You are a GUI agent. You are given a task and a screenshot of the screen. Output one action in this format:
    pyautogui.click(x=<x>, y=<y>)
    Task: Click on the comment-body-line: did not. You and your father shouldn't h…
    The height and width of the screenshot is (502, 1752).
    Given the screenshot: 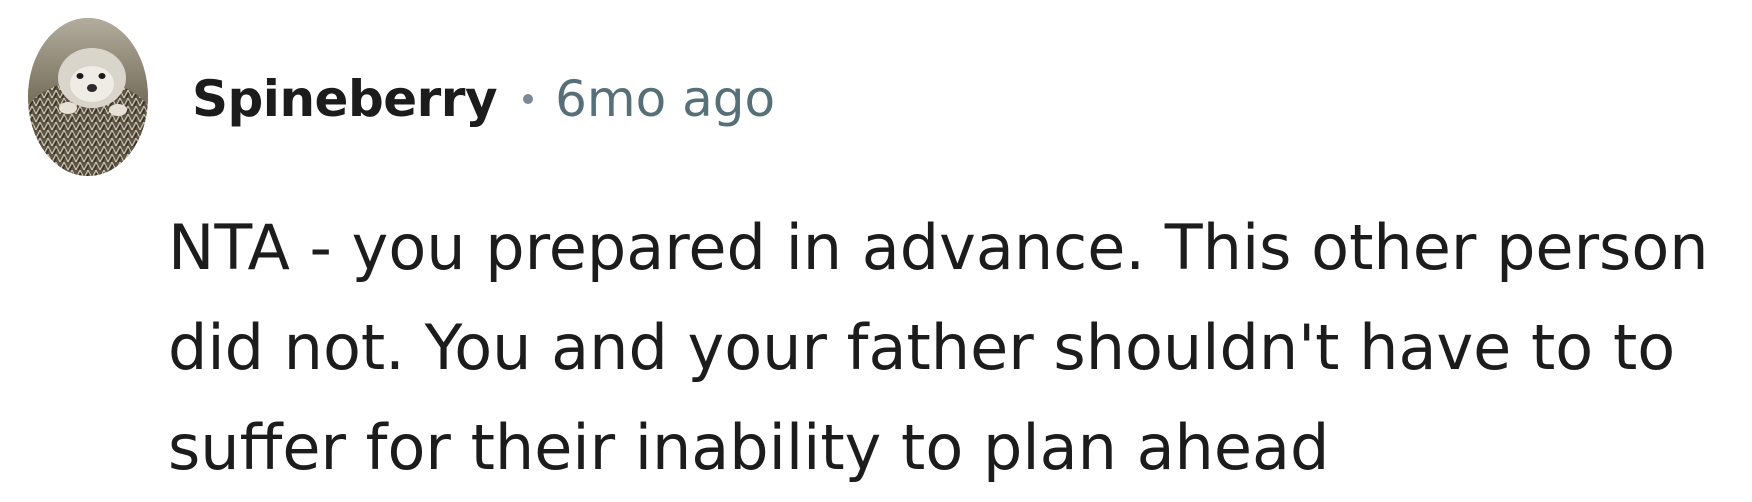 What is the action you would take?
    pyautogui.click(x=922, y=347)
    